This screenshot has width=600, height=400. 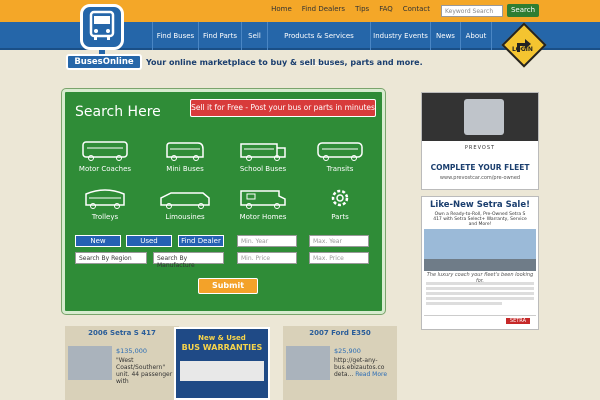 What do you see at coordinates (105, 151) in the screenshot?
I see `motor-coach-icon` at bounding box center [105, 151].